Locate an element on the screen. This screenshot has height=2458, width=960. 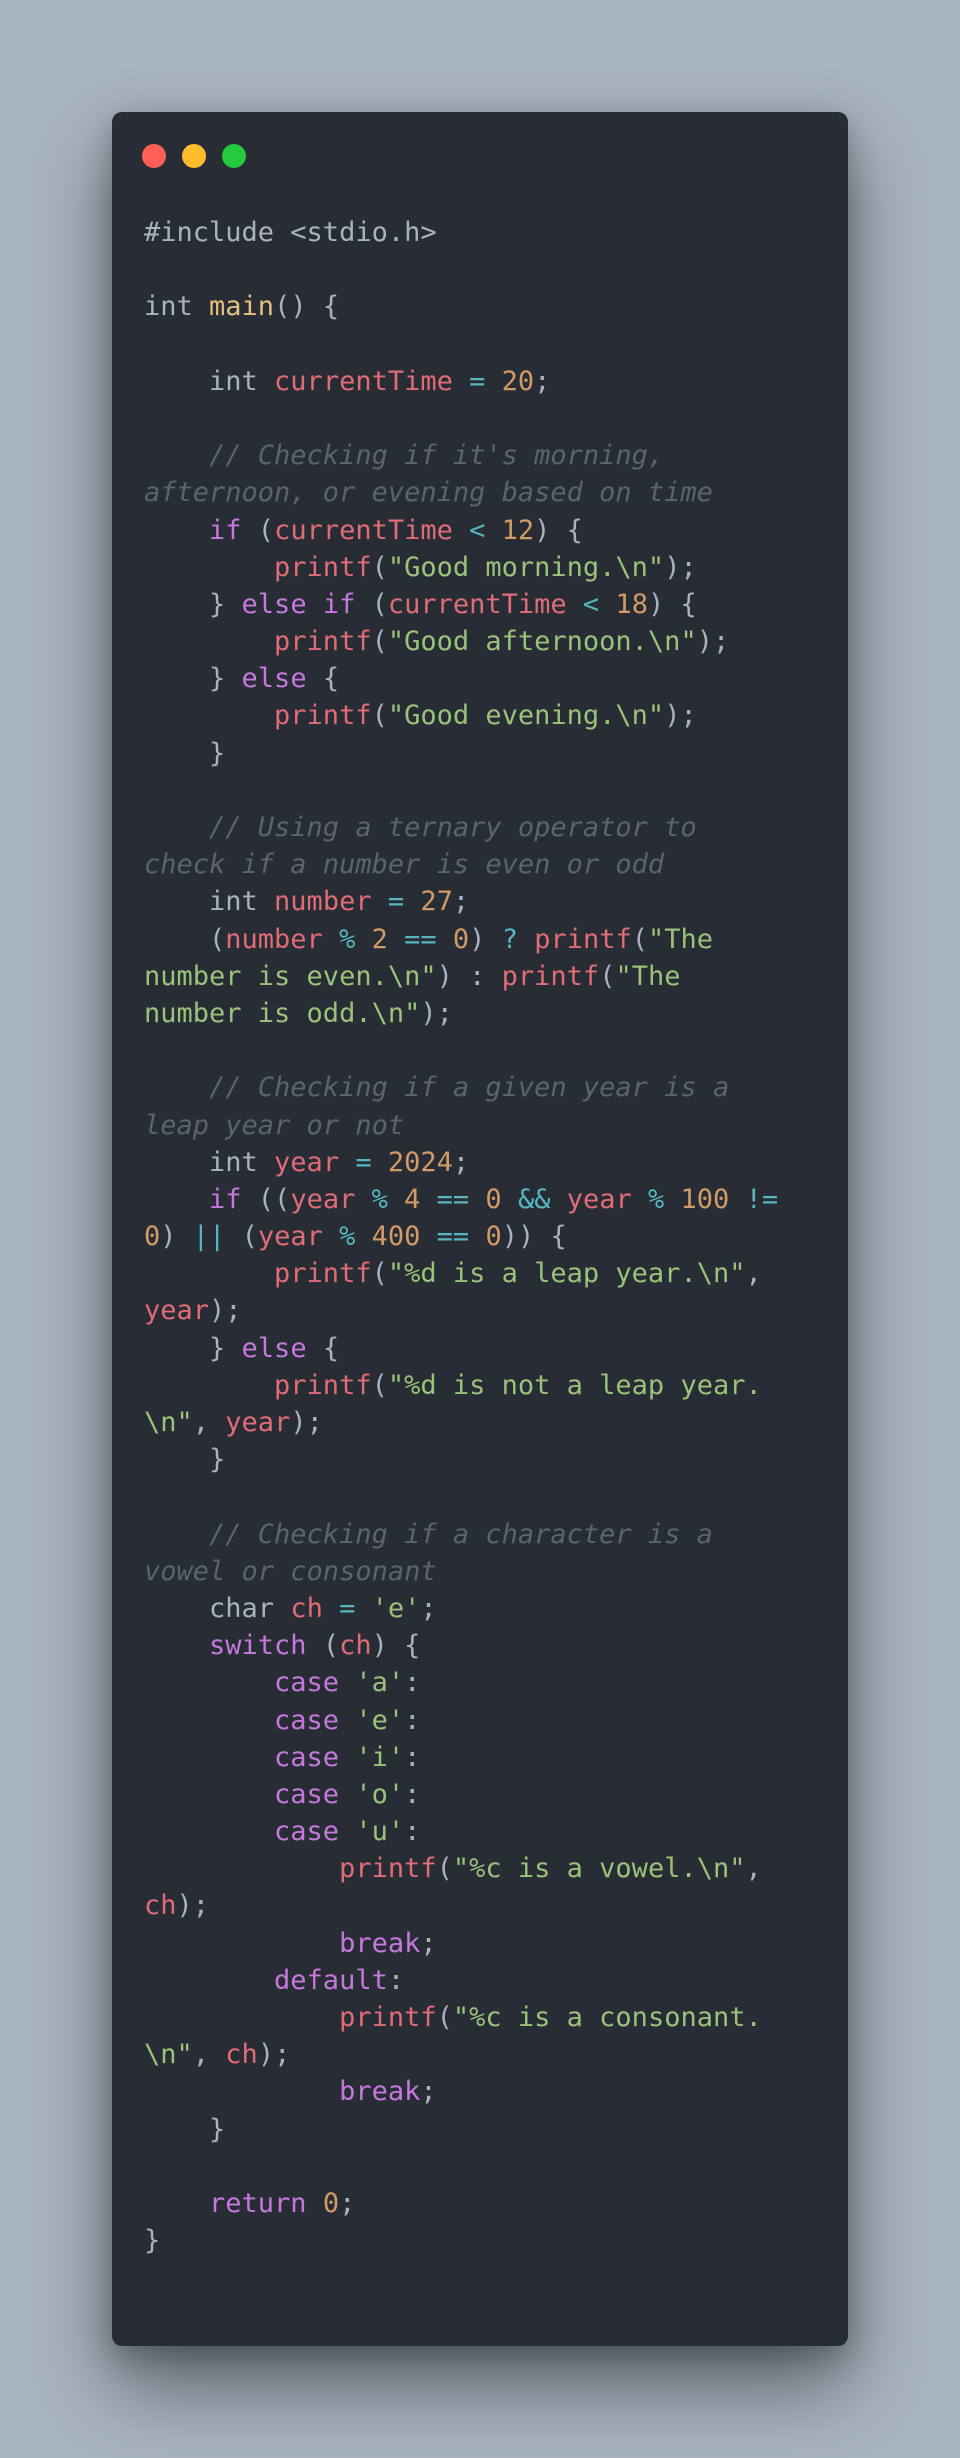
code-token: number is even.\n" is located at coordinates (290, 976).